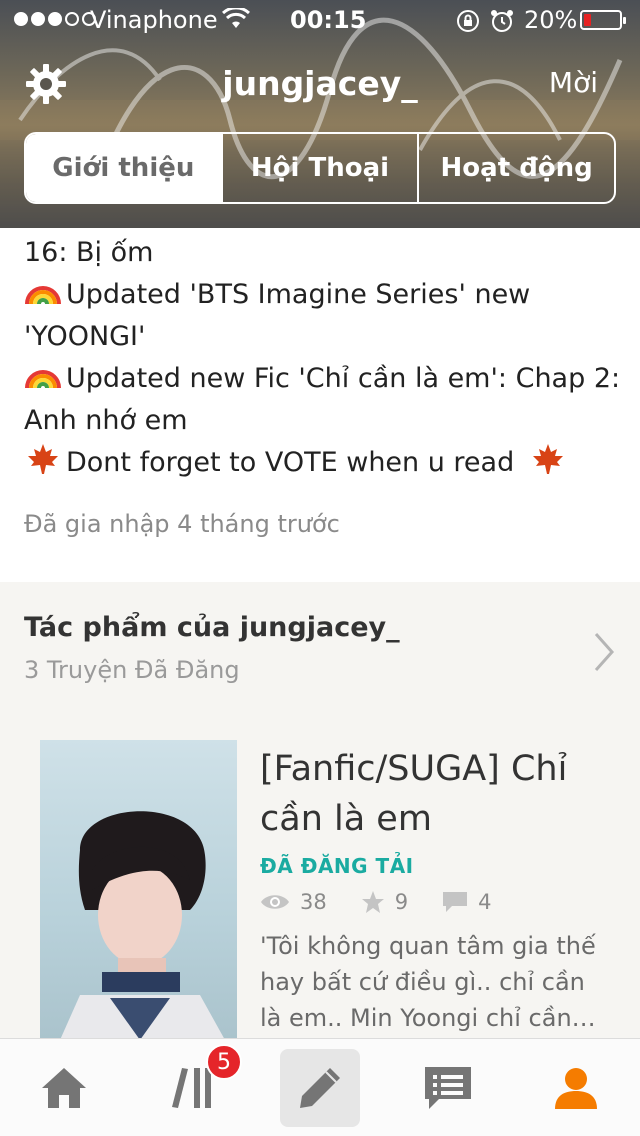  Describe the element at coordinates (224, 1062) in the screenshot. I see `library-notification-badge: 5` at that location.